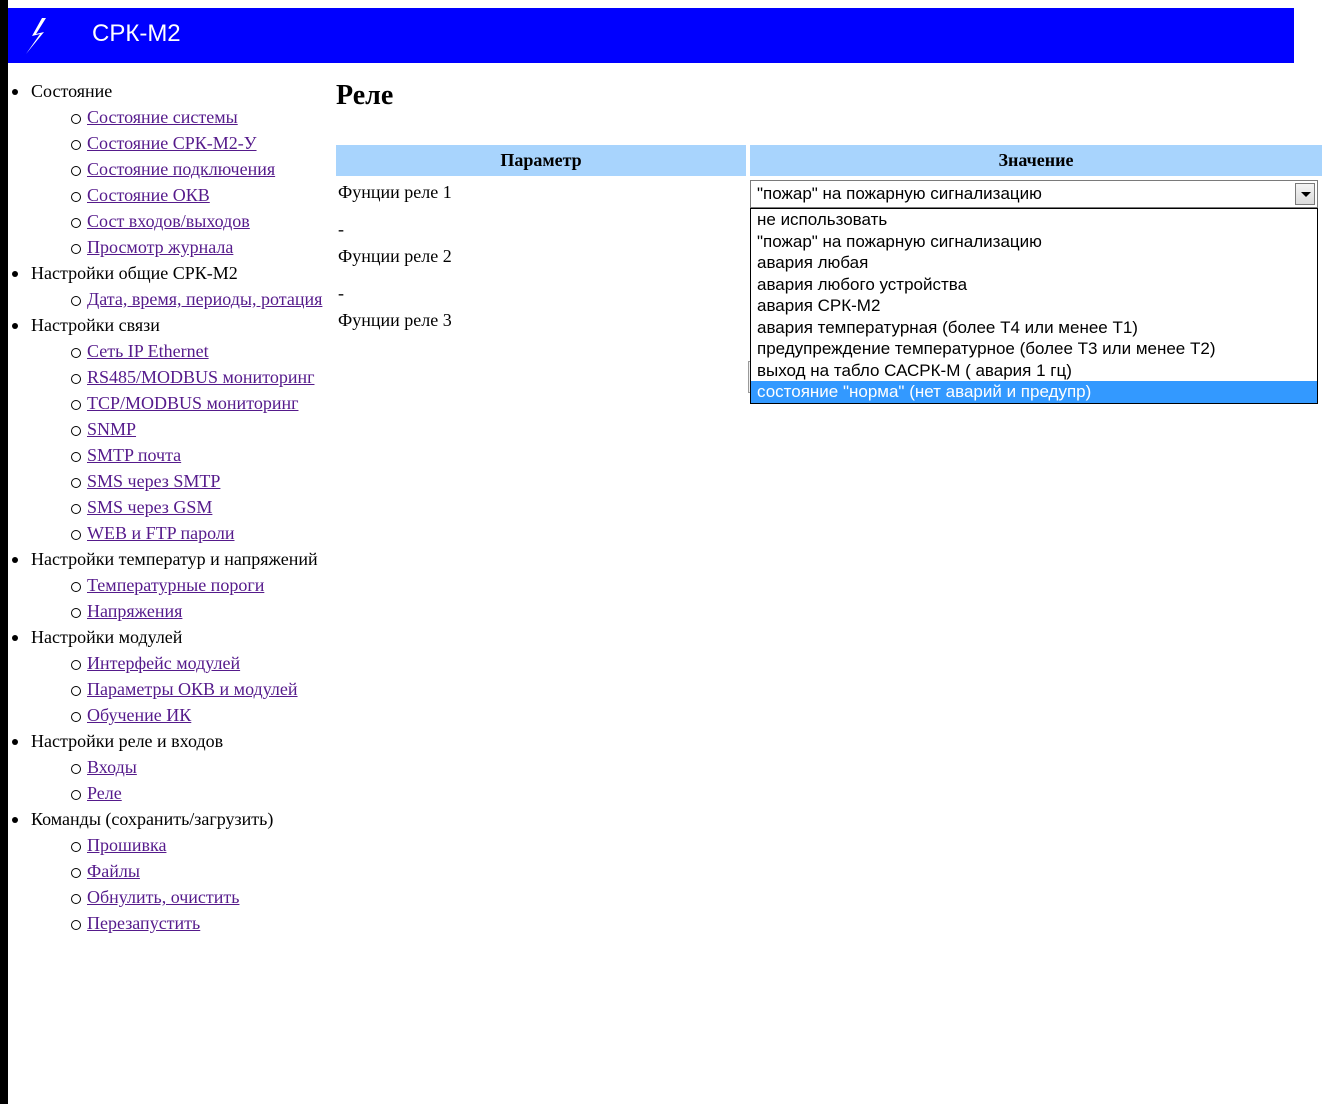 The image size is (1322, 1104). What do you see at coordinates (1034, 263) in the screenshot?
I see `dropdown-option: авария любая` at bounding box center [1034, 263].